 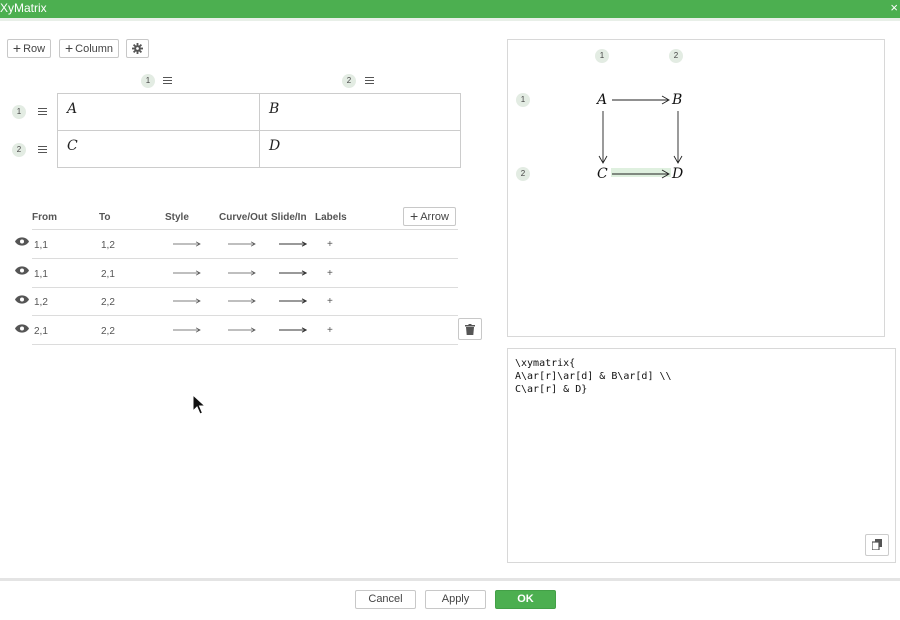 What do you see at coordinates (641, 174) in the screenshot?
I see `arrow-c-to-d` at bounding box center [641, 174].